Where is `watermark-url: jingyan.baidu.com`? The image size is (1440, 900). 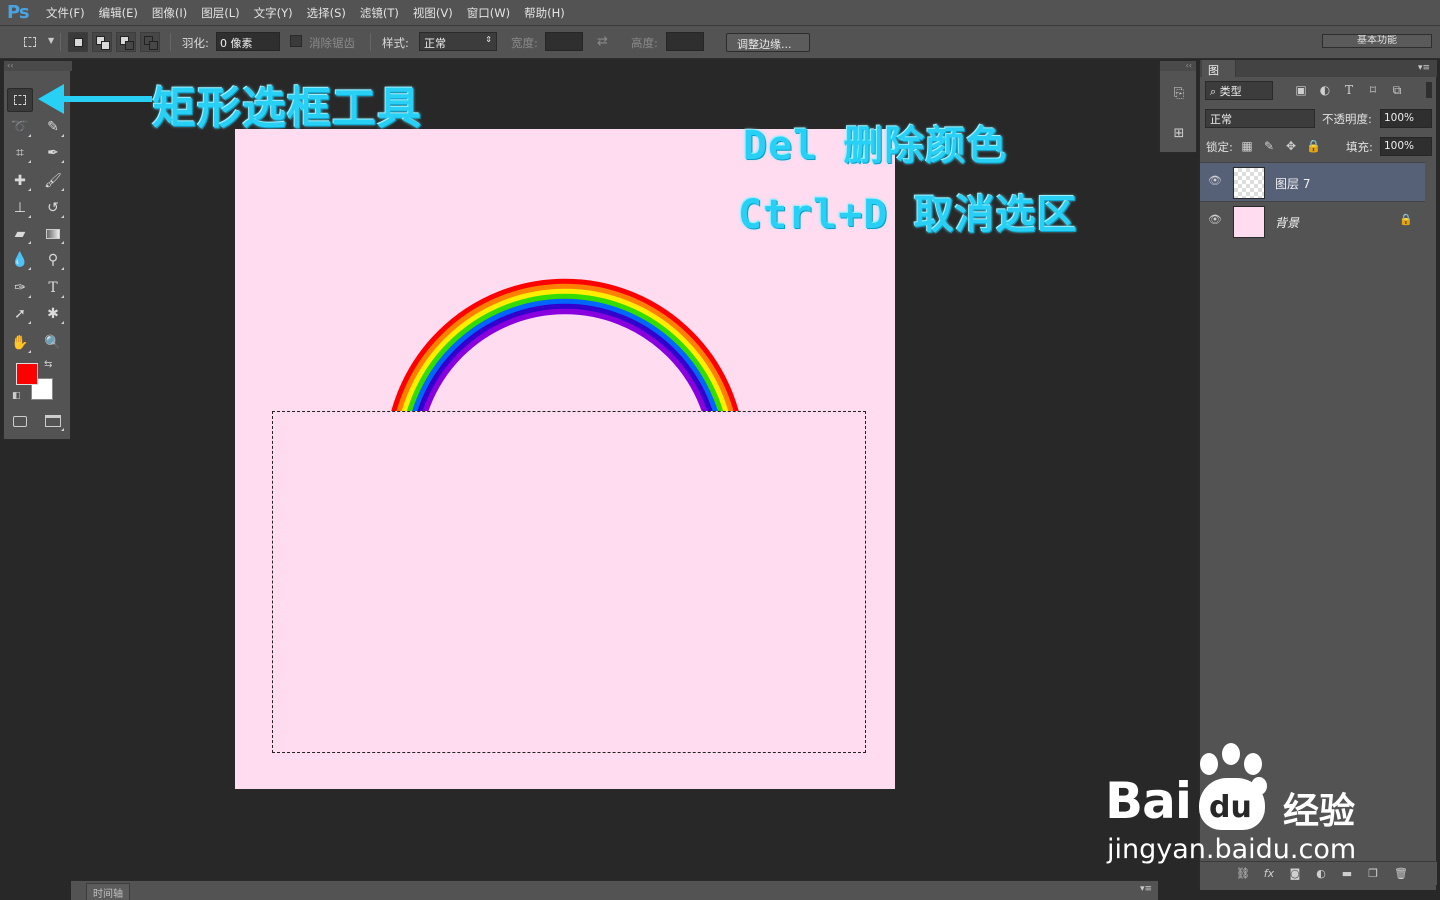 watermark-url: jingyan.baidu.com is located at coordinates (1232, 849).